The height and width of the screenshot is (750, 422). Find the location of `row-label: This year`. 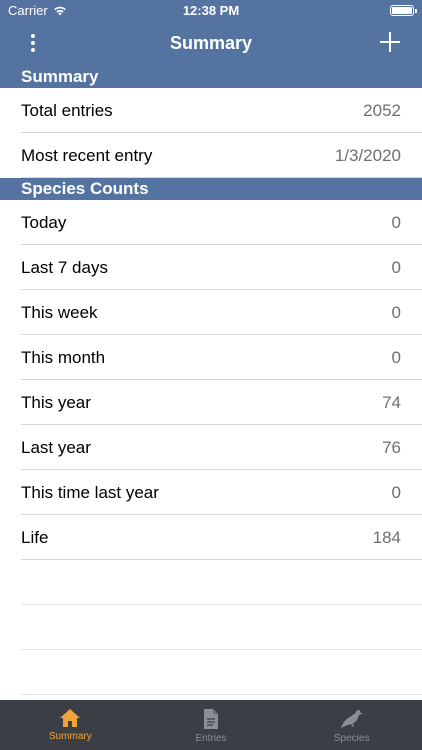

row-label: This year is located at coordinates (56, 402).